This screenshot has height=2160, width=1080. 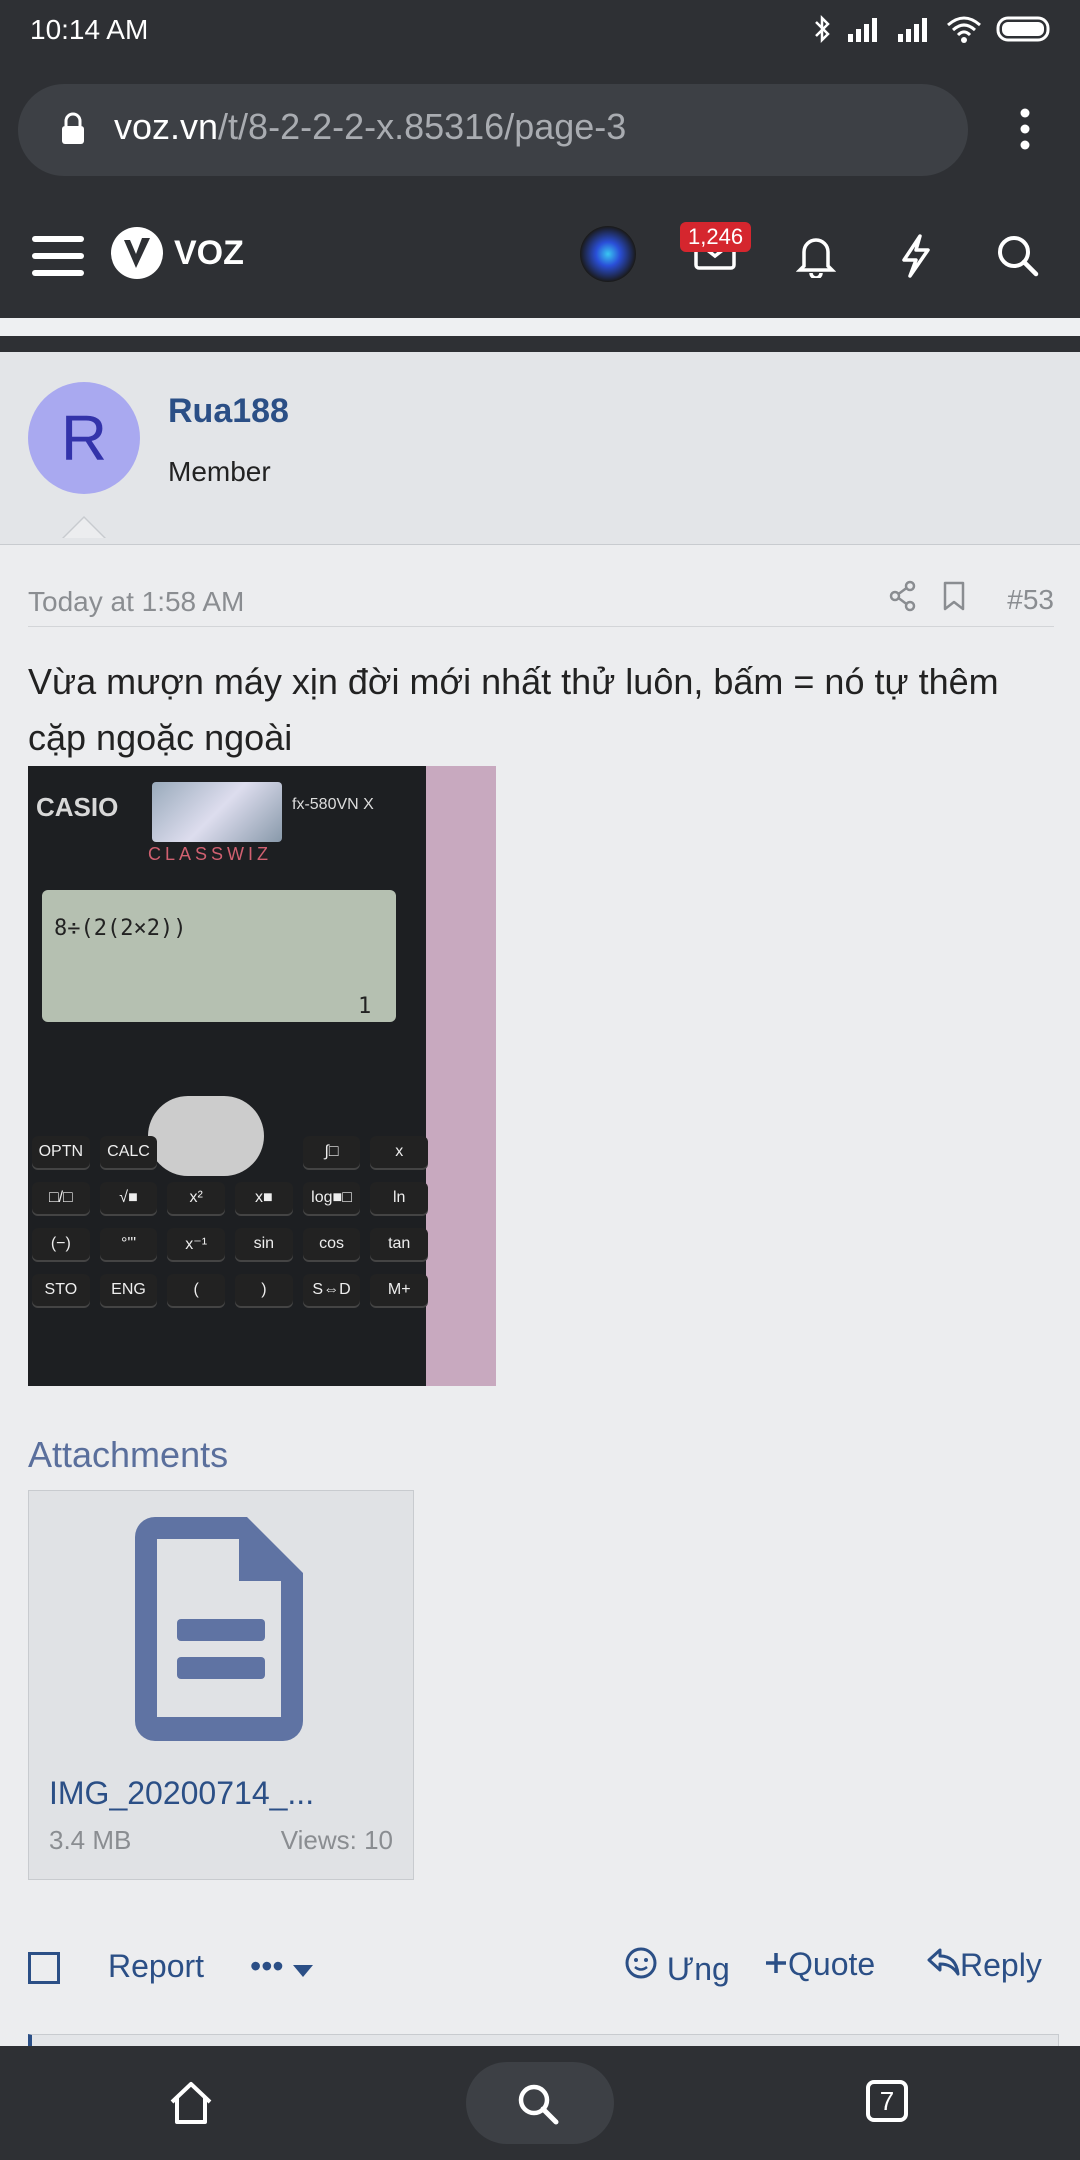 What do you see at coordinates (128, 1198) in the screenshot?
I see `calc-key: √■` at bounding box center [128, 1198].